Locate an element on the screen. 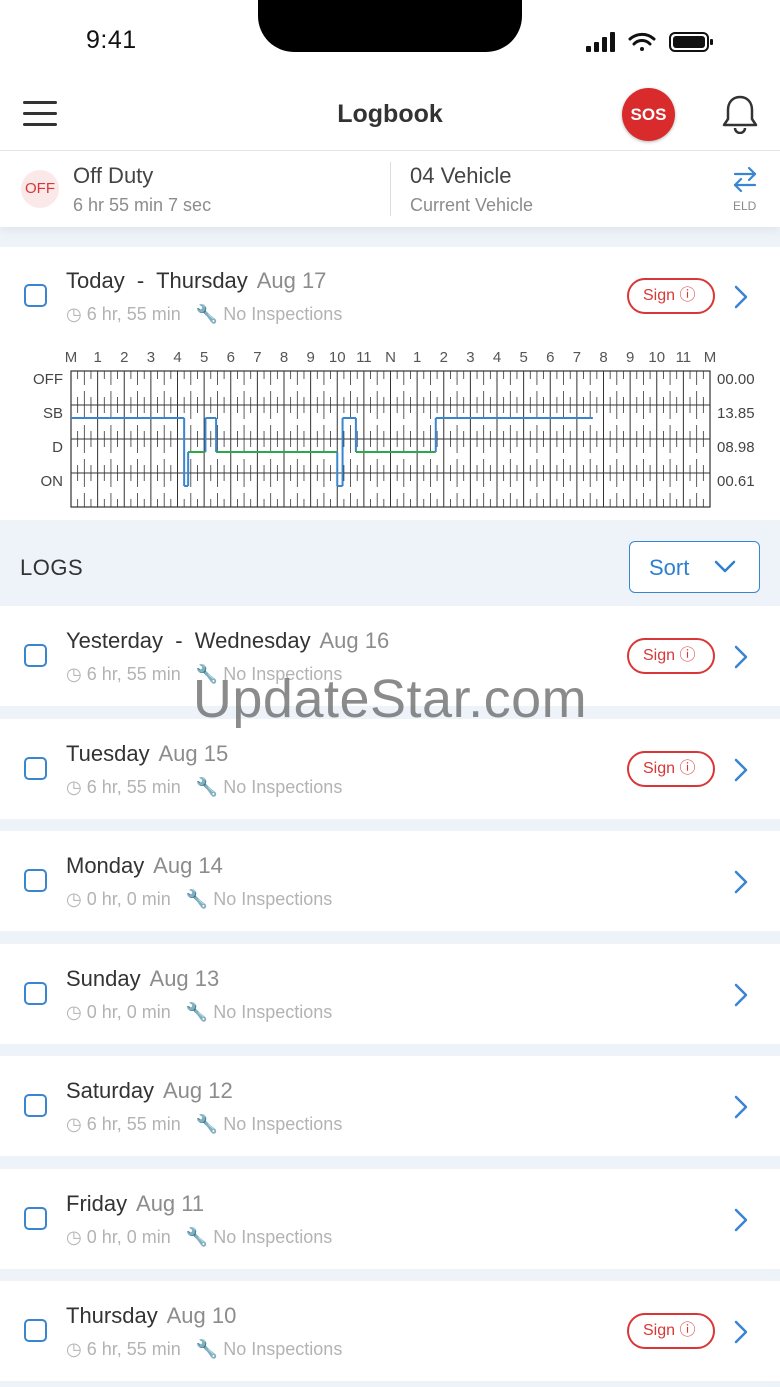 This screenshot has width=780, height=1387. log-item-day: Saturday is located at coordinates (110, 1090).